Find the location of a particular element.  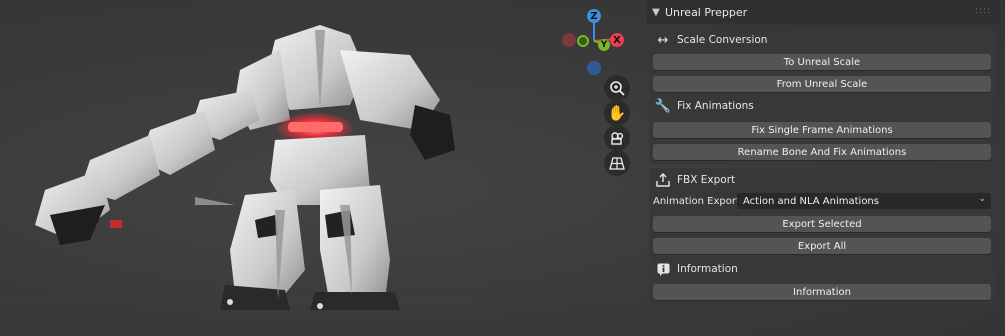

arrows-horizontal-icon: ↔ is located at coordinates (663, 40).